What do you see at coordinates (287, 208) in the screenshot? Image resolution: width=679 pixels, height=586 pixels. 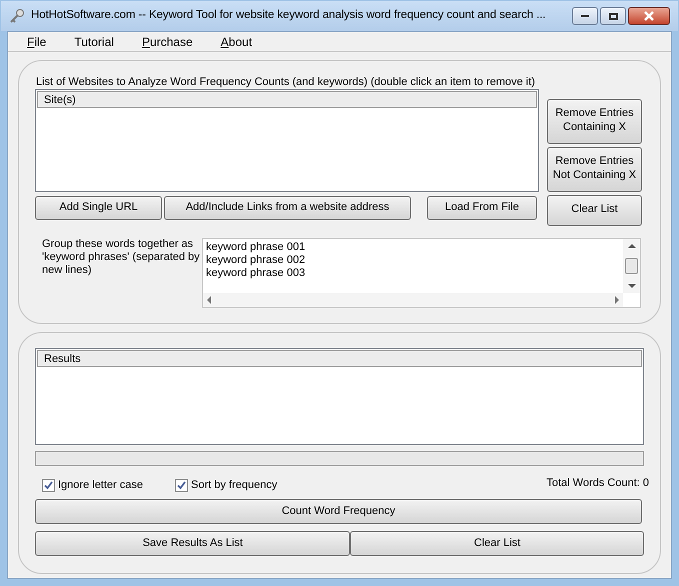 I see `push-button: Add/Include Links from a website address` at bounding box center [287, 208].